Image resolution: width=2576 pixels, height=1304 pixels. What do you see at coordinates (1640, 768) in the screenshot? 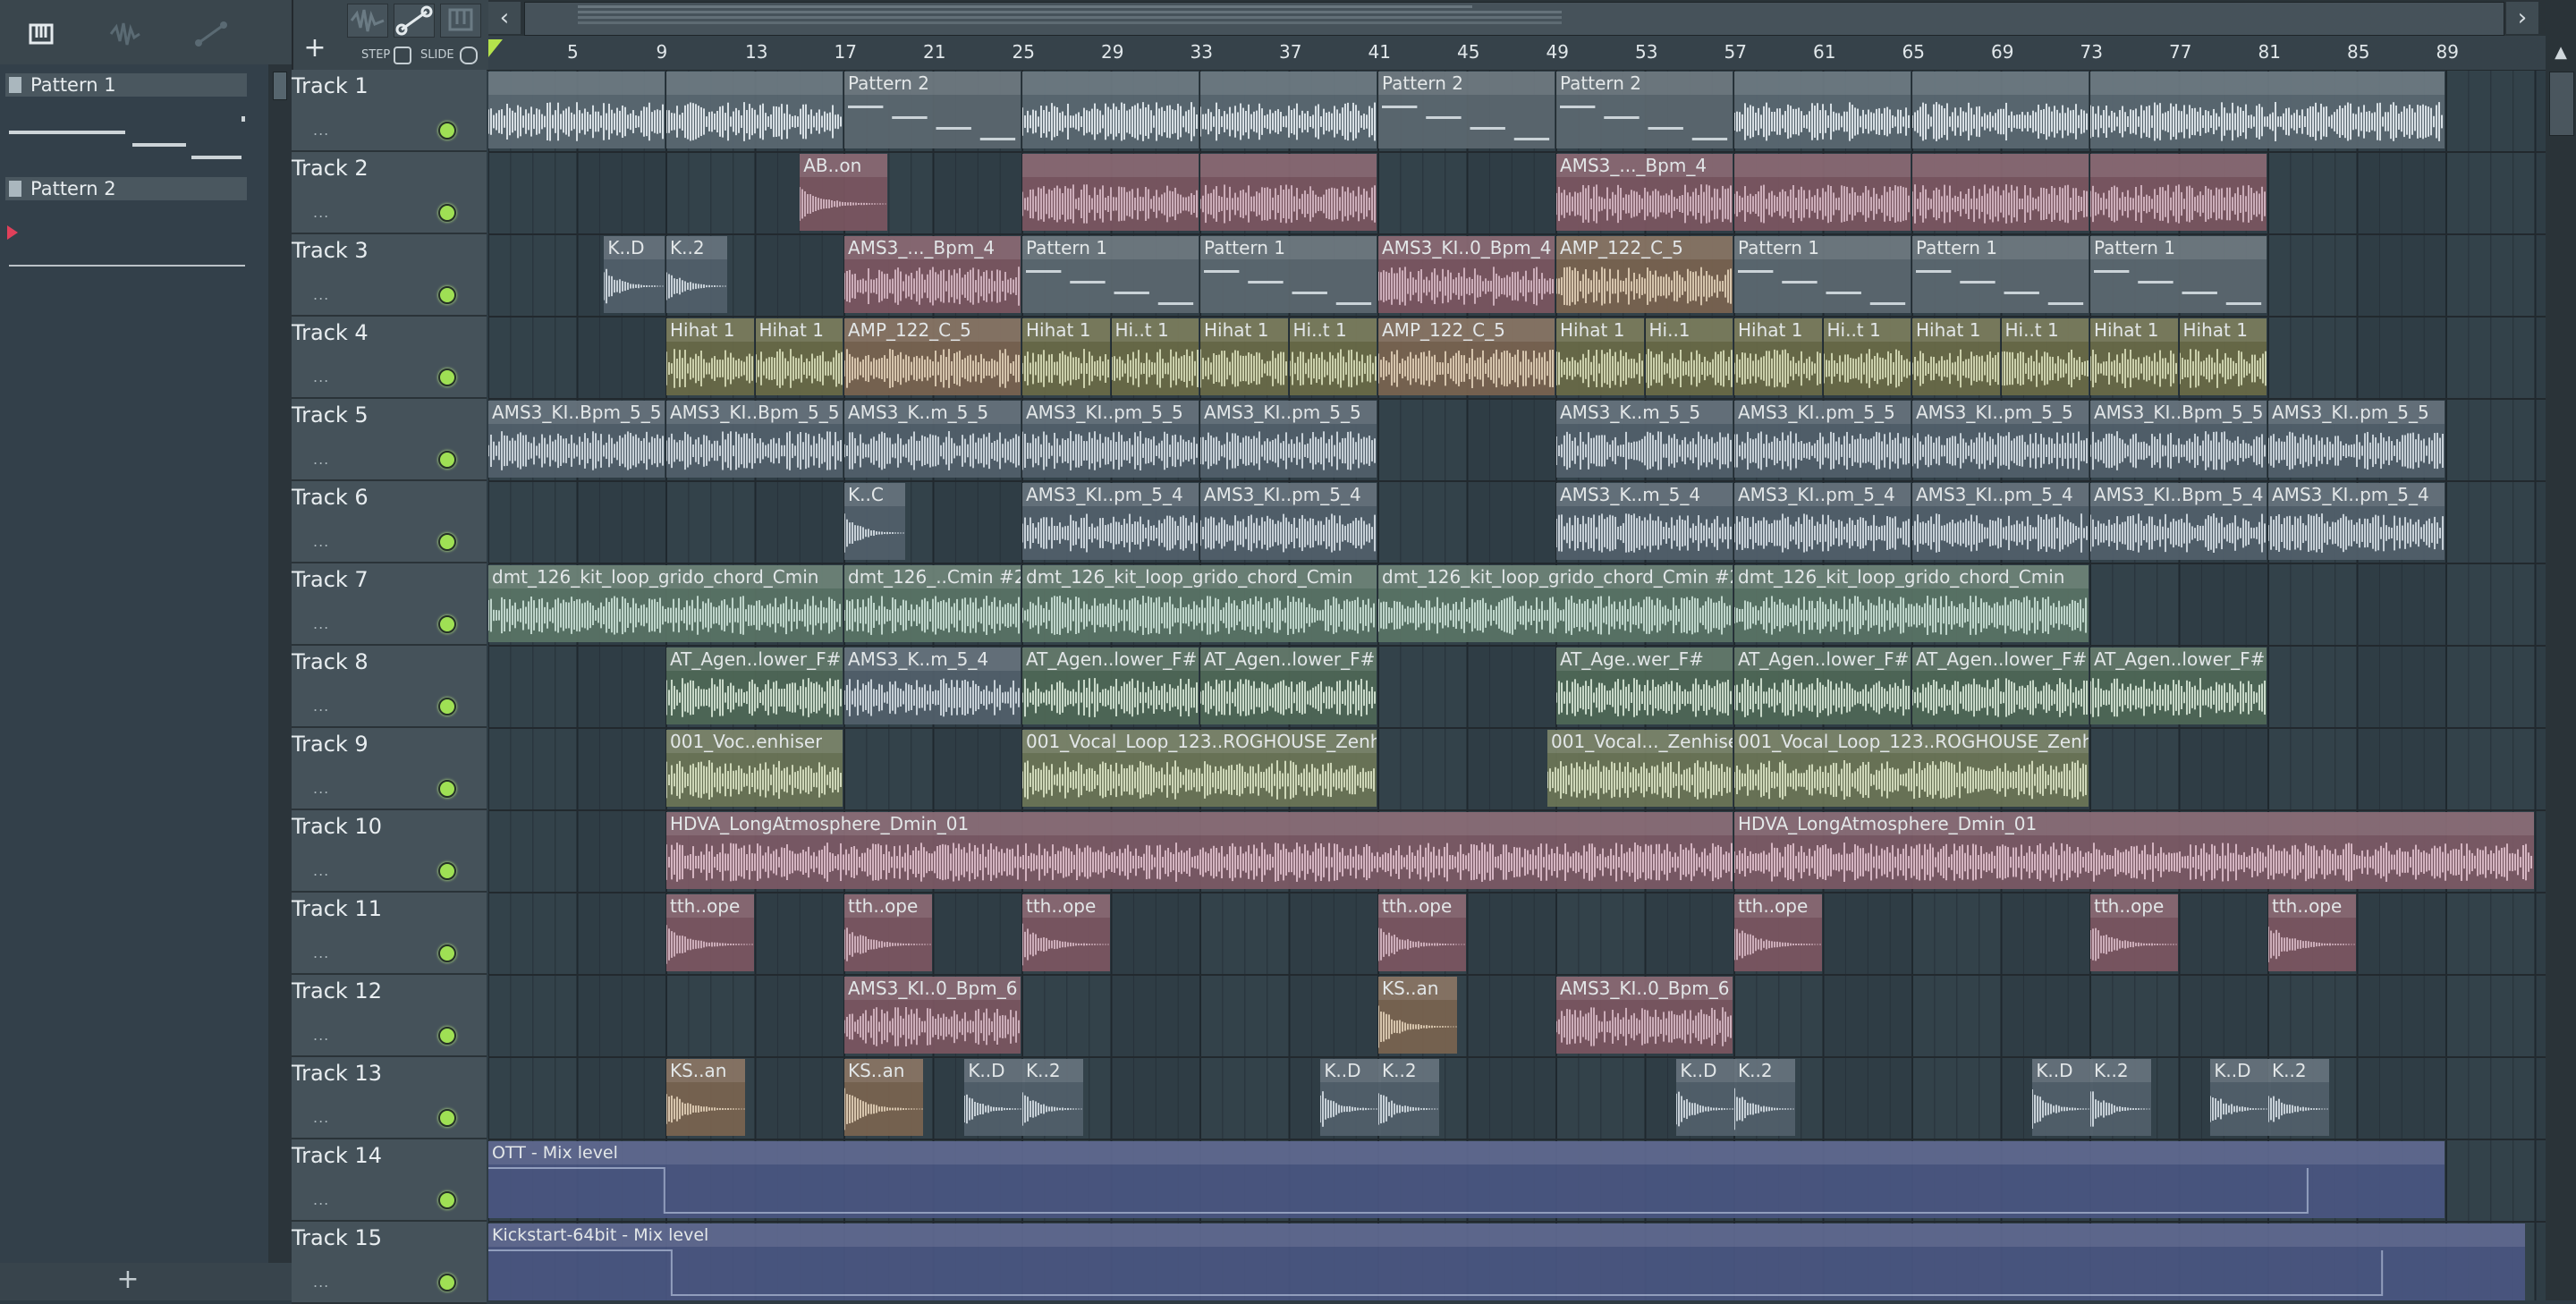
I see `playlist-clip: 001_Vocal..._Zenhiser` at bounding box center [1640, 768].